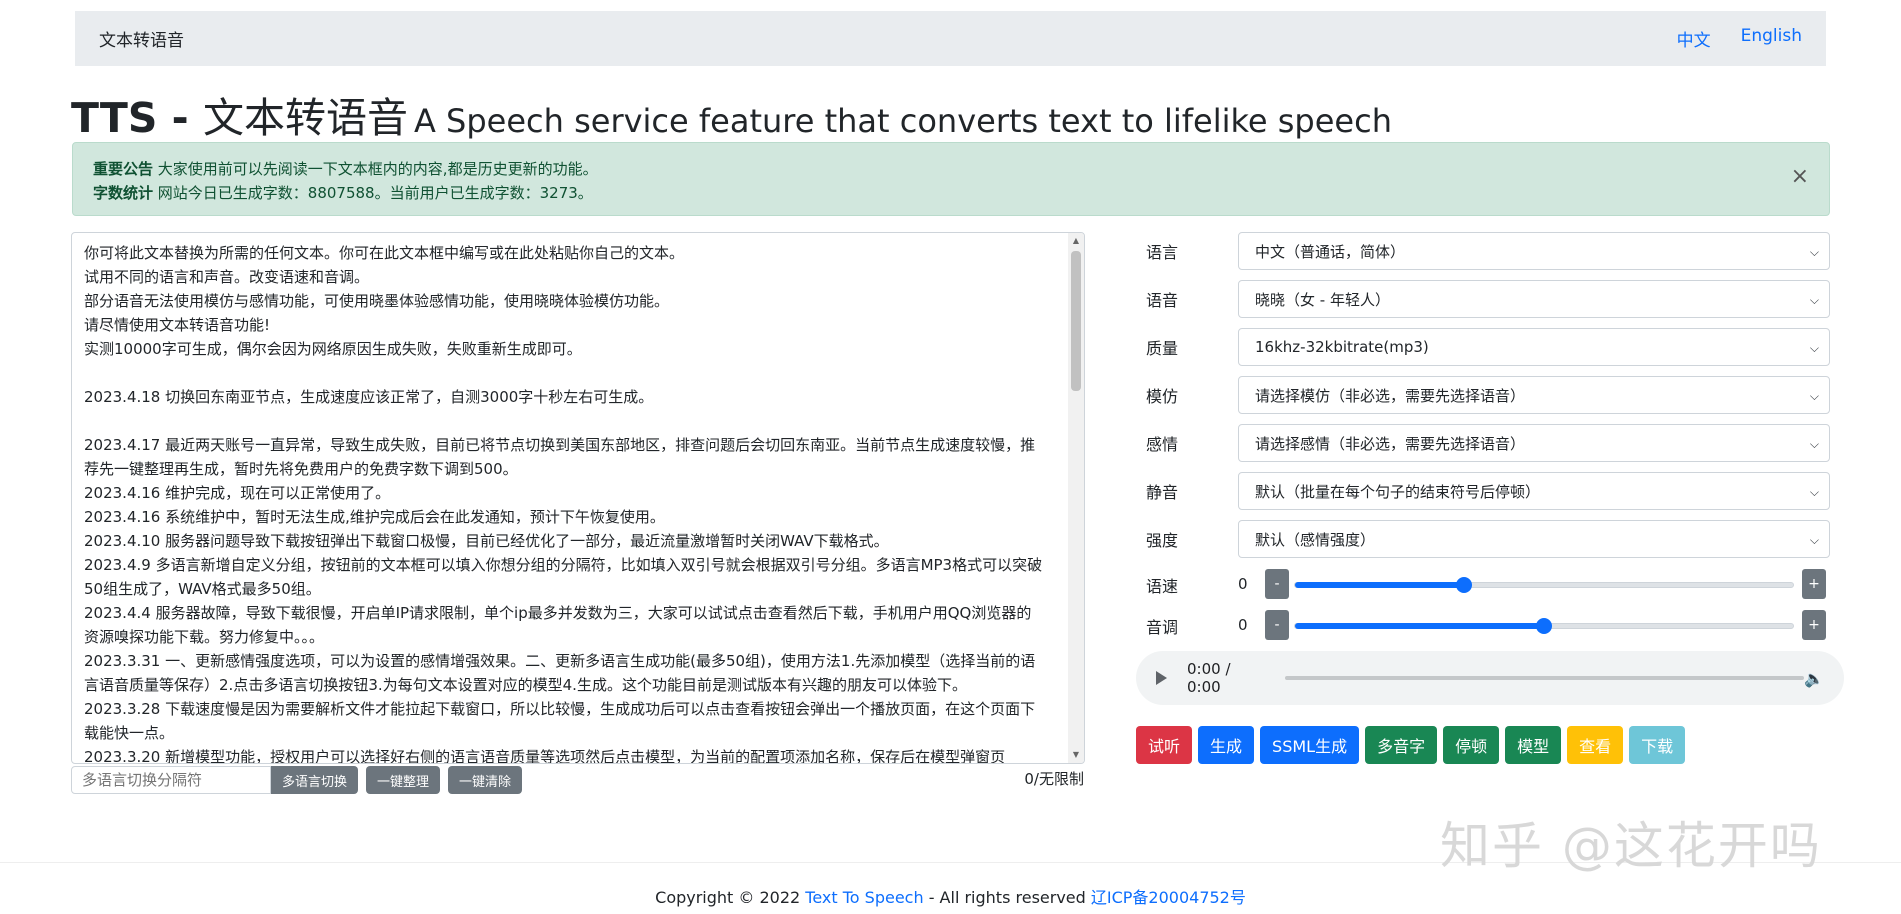  Describe the element at coordinates (1162, 252) in the screenshot. I see `language-label: 语言` at that location.